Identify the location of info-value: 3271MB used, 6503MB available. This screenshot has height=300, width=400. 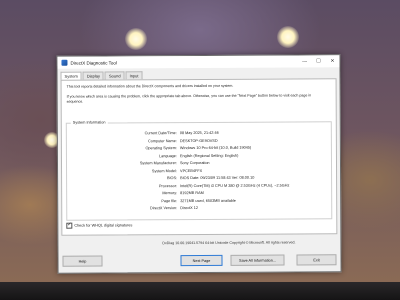
(208, 200).